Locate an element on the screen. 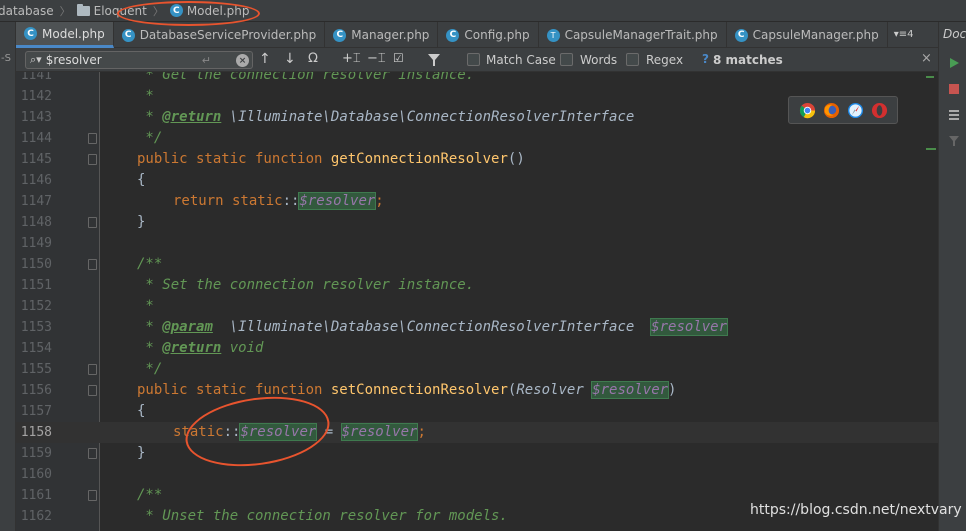 This screenshot has width=966, height=531. clear-search-icon: × is located at coordinates (242, 60).